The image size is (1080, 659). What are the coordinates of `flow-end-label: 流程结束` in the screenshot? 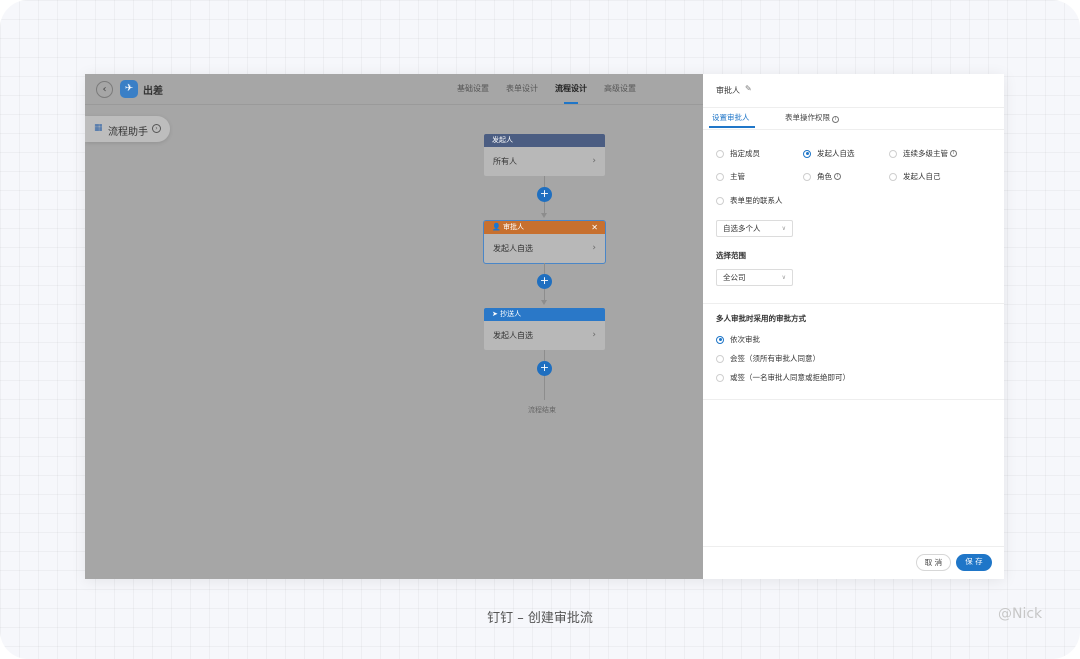 It's located at (542, 410).